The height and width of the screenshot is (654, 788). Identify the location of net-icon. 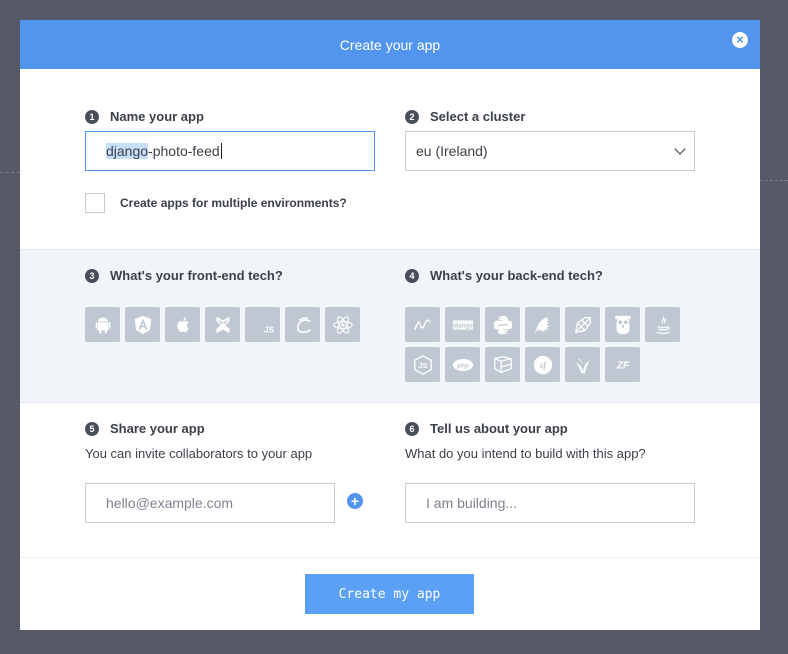
(422, 324).